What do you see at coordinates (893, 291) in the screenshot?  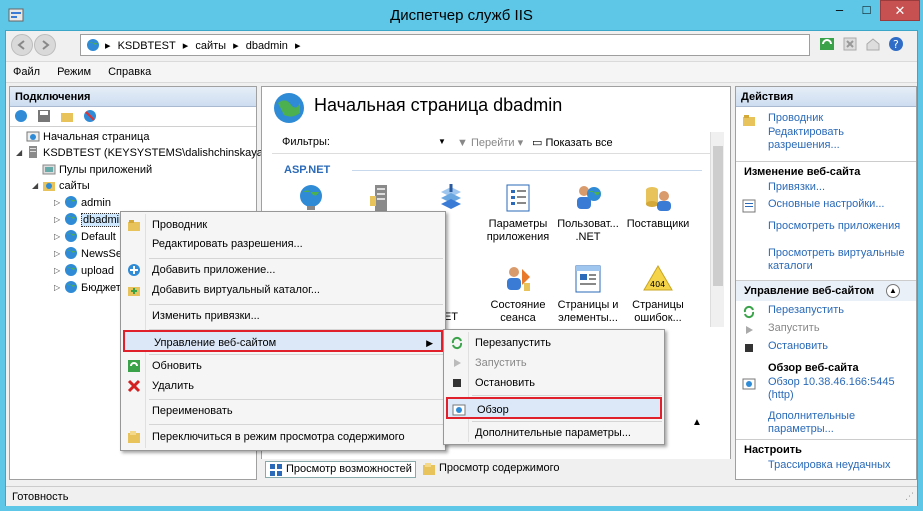 I see `collapse-chevron-icon: ▲` at bounding box center [893, 291].